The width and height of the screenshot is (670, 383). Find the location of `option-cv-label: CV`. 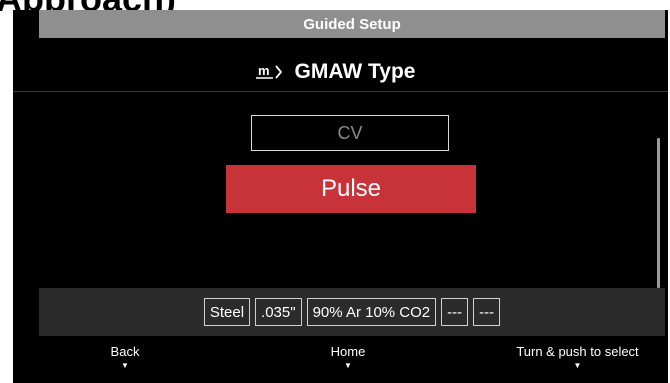

option-cv-label: CV is located at coordinates (350, 132).